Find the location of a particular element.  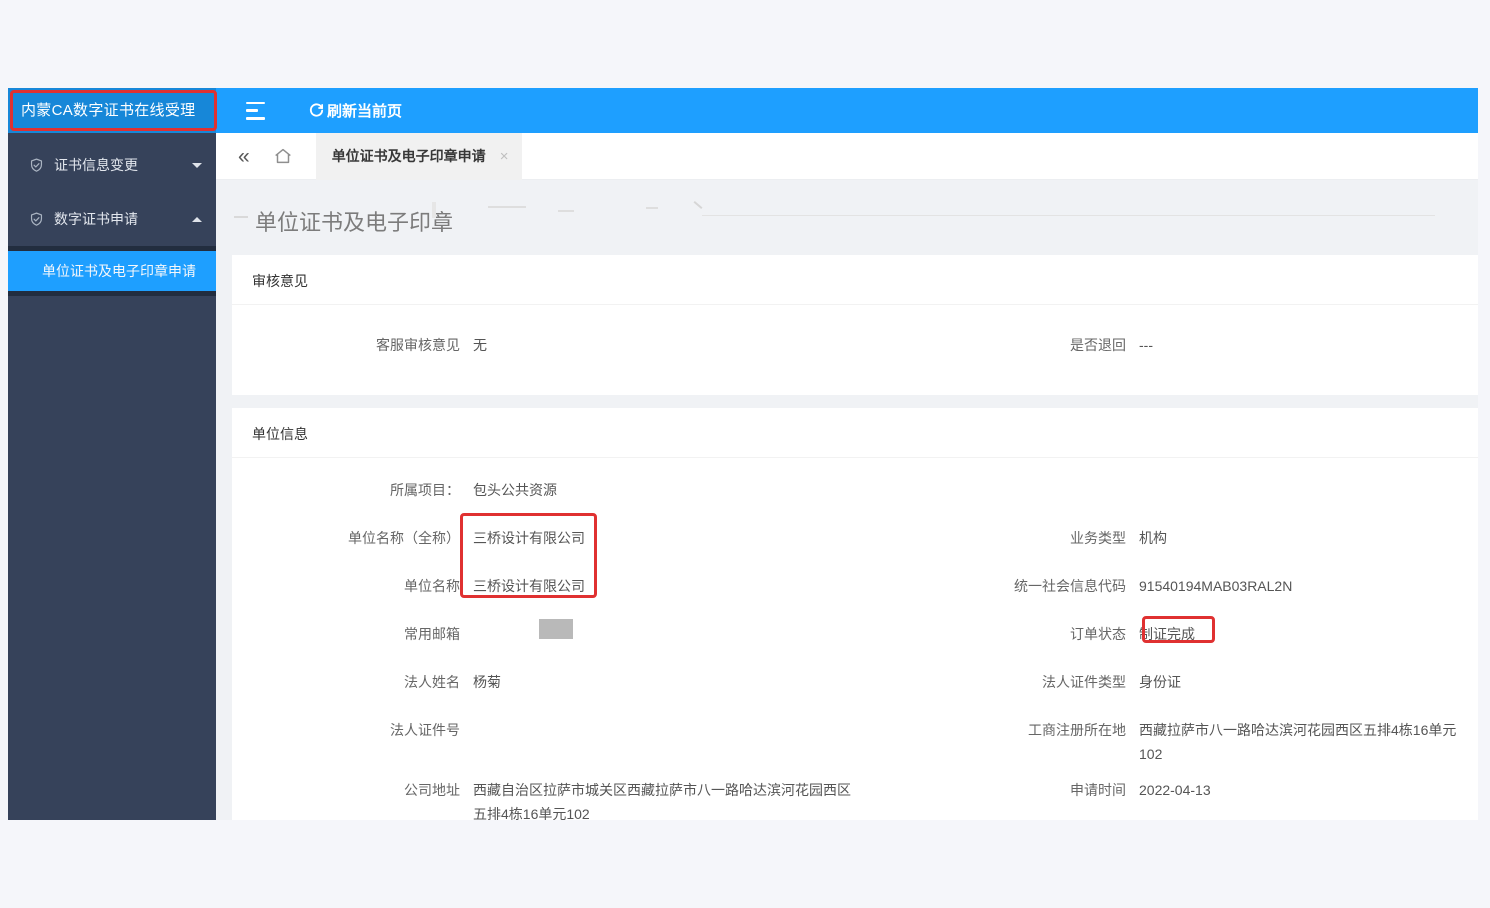

tab-unit-cert-seal-apply: 单位证书及电子印章申请 × is located at coordinates (419, 156).